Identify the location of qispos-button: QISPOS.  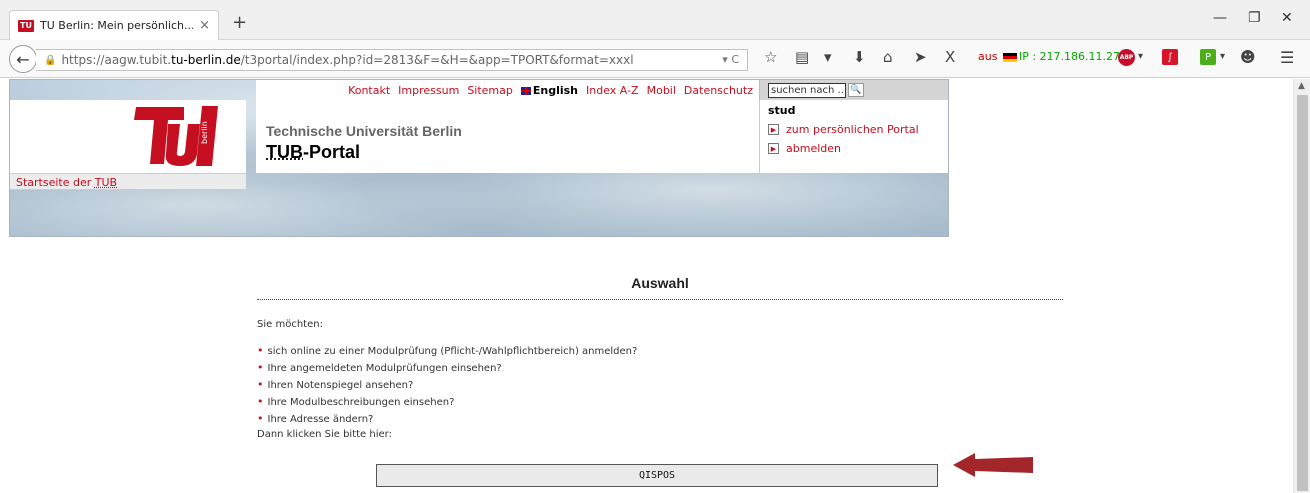
(657, 475).